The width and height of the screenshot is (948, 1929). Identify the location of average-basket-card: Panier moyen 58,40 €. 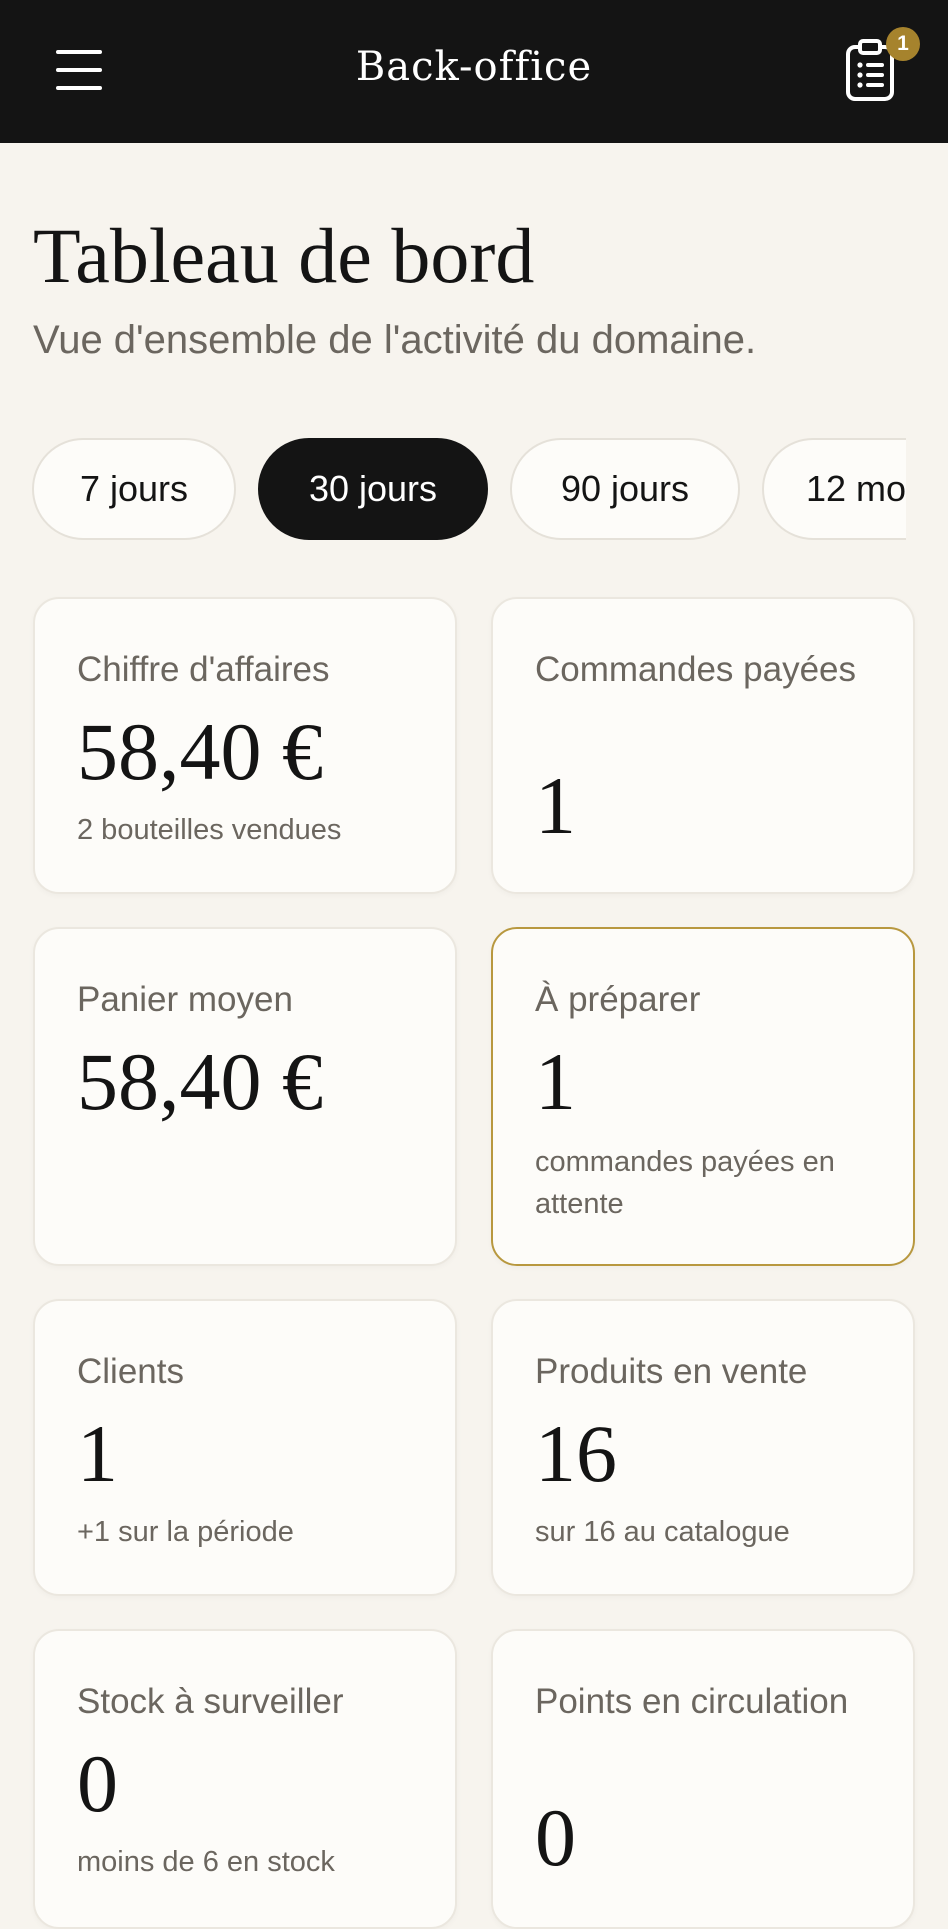
(245, 1096).